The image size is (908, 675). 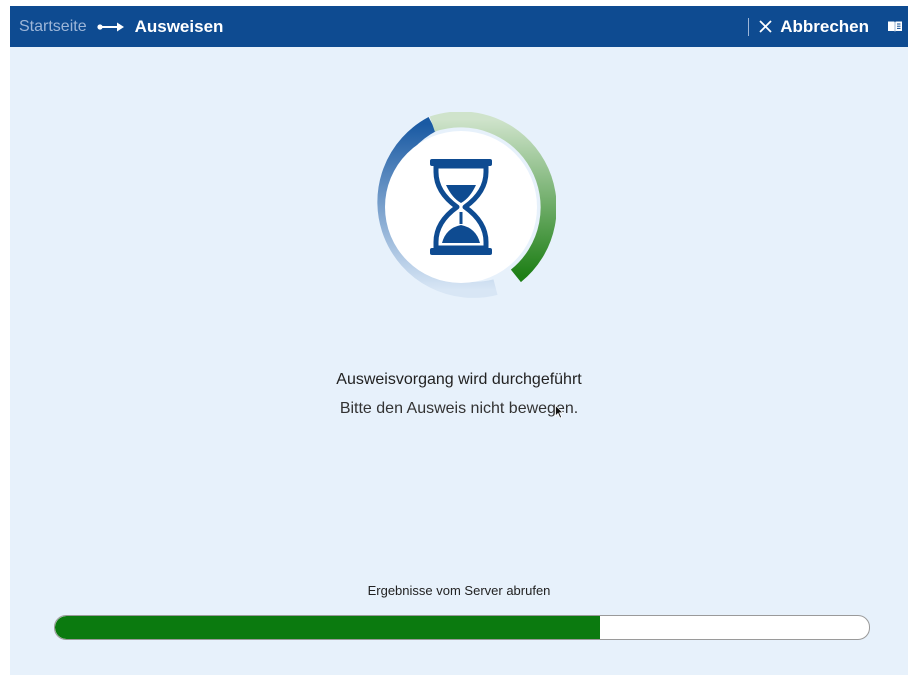 What do you see at coordinates (824, 26) in the screenshot?
I see `cancel-button-label: Abbrechen` at bounding box center [824, 26].